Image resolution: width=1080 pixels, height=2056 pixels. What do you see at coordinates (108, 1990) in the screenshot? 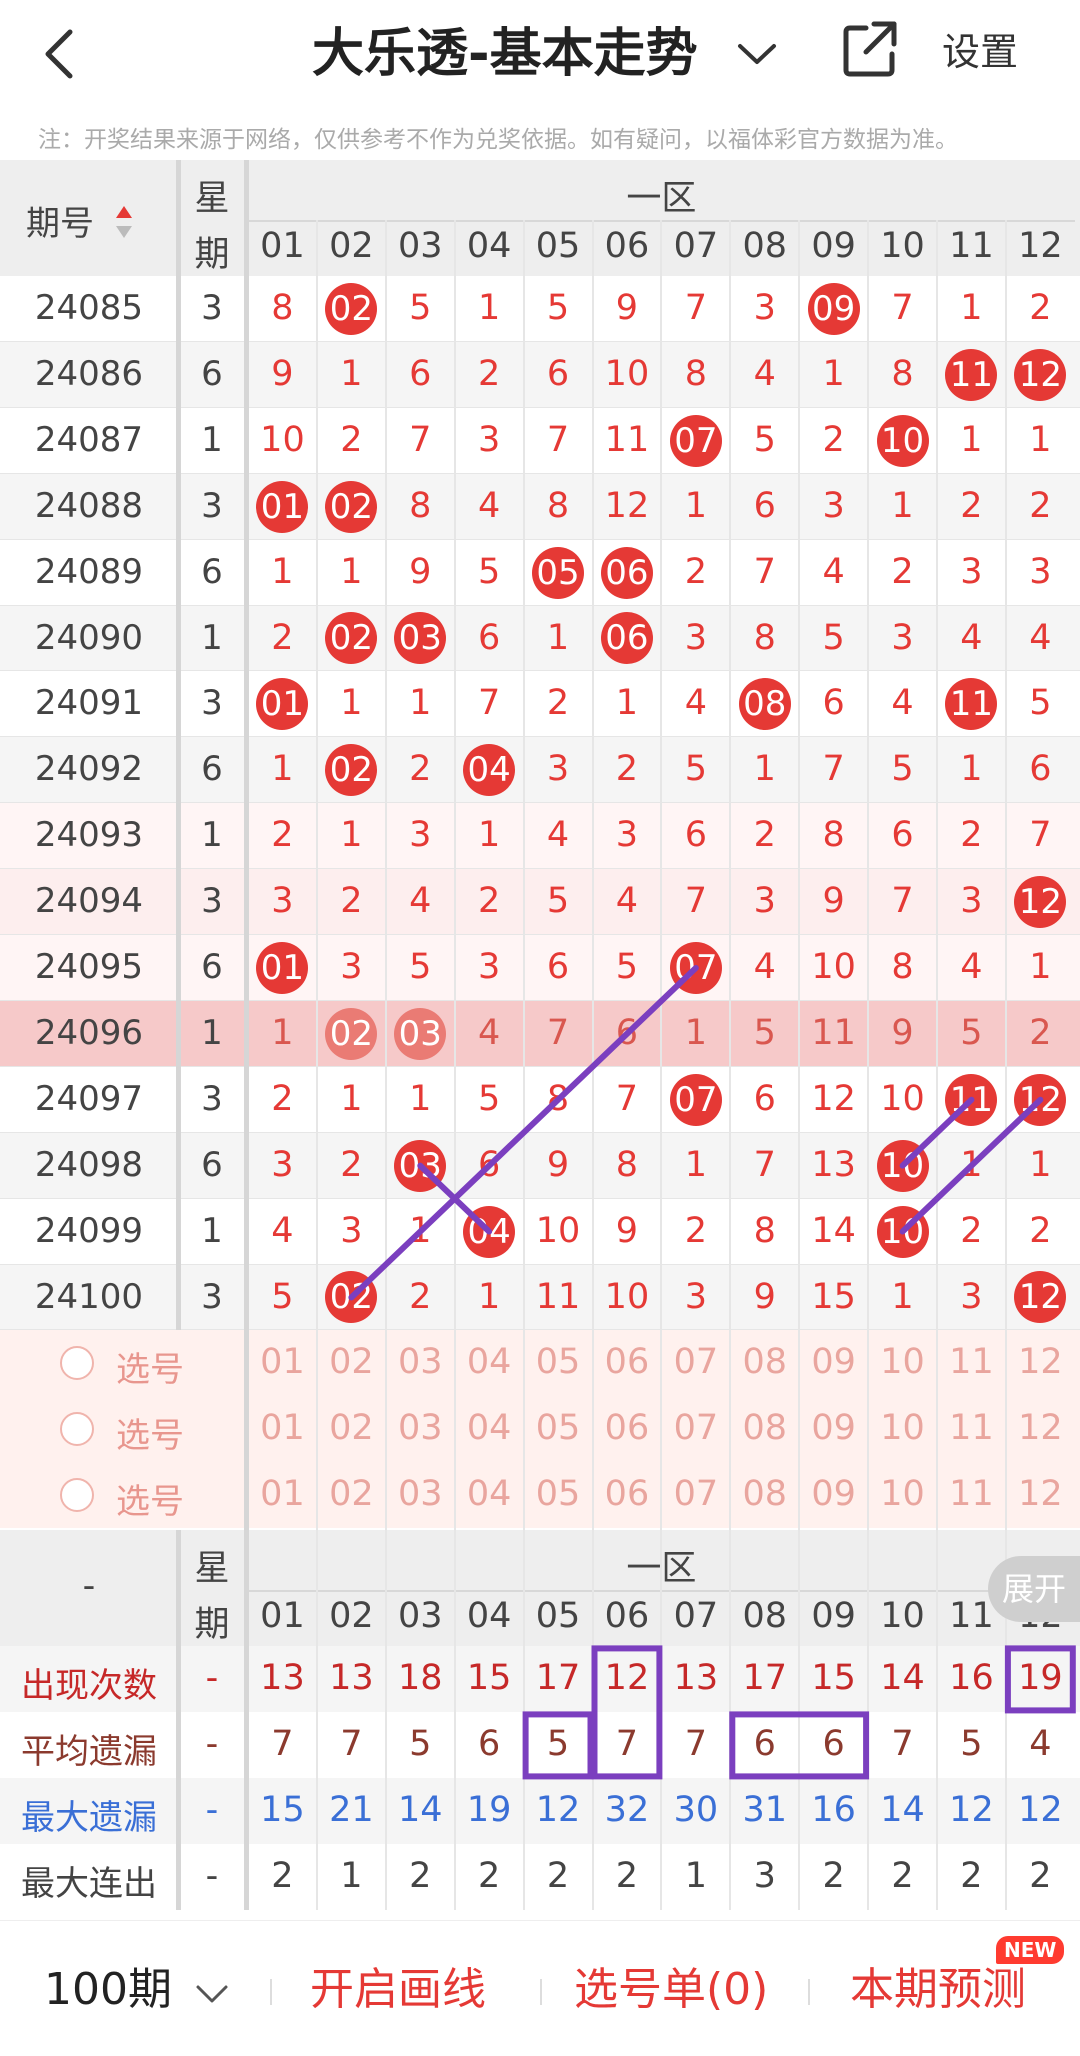
I see `period-selector: 100期` at bounding box center [108, 1990].